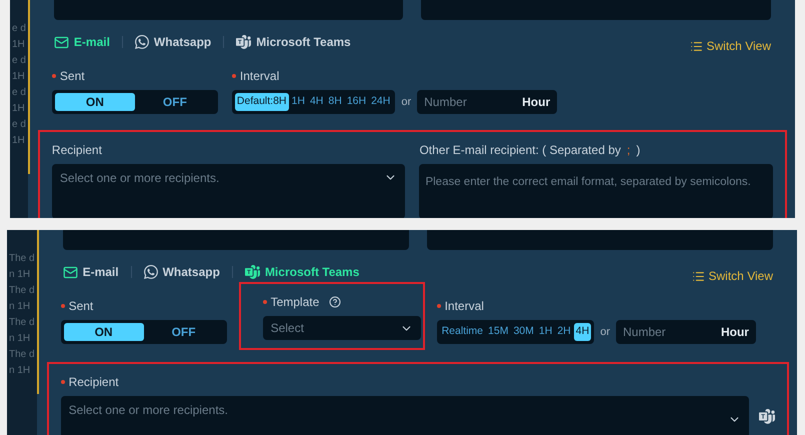  Describe the element at coordinates (523, 332) in the screenshot. I see `interval-option: 30M` at that location.